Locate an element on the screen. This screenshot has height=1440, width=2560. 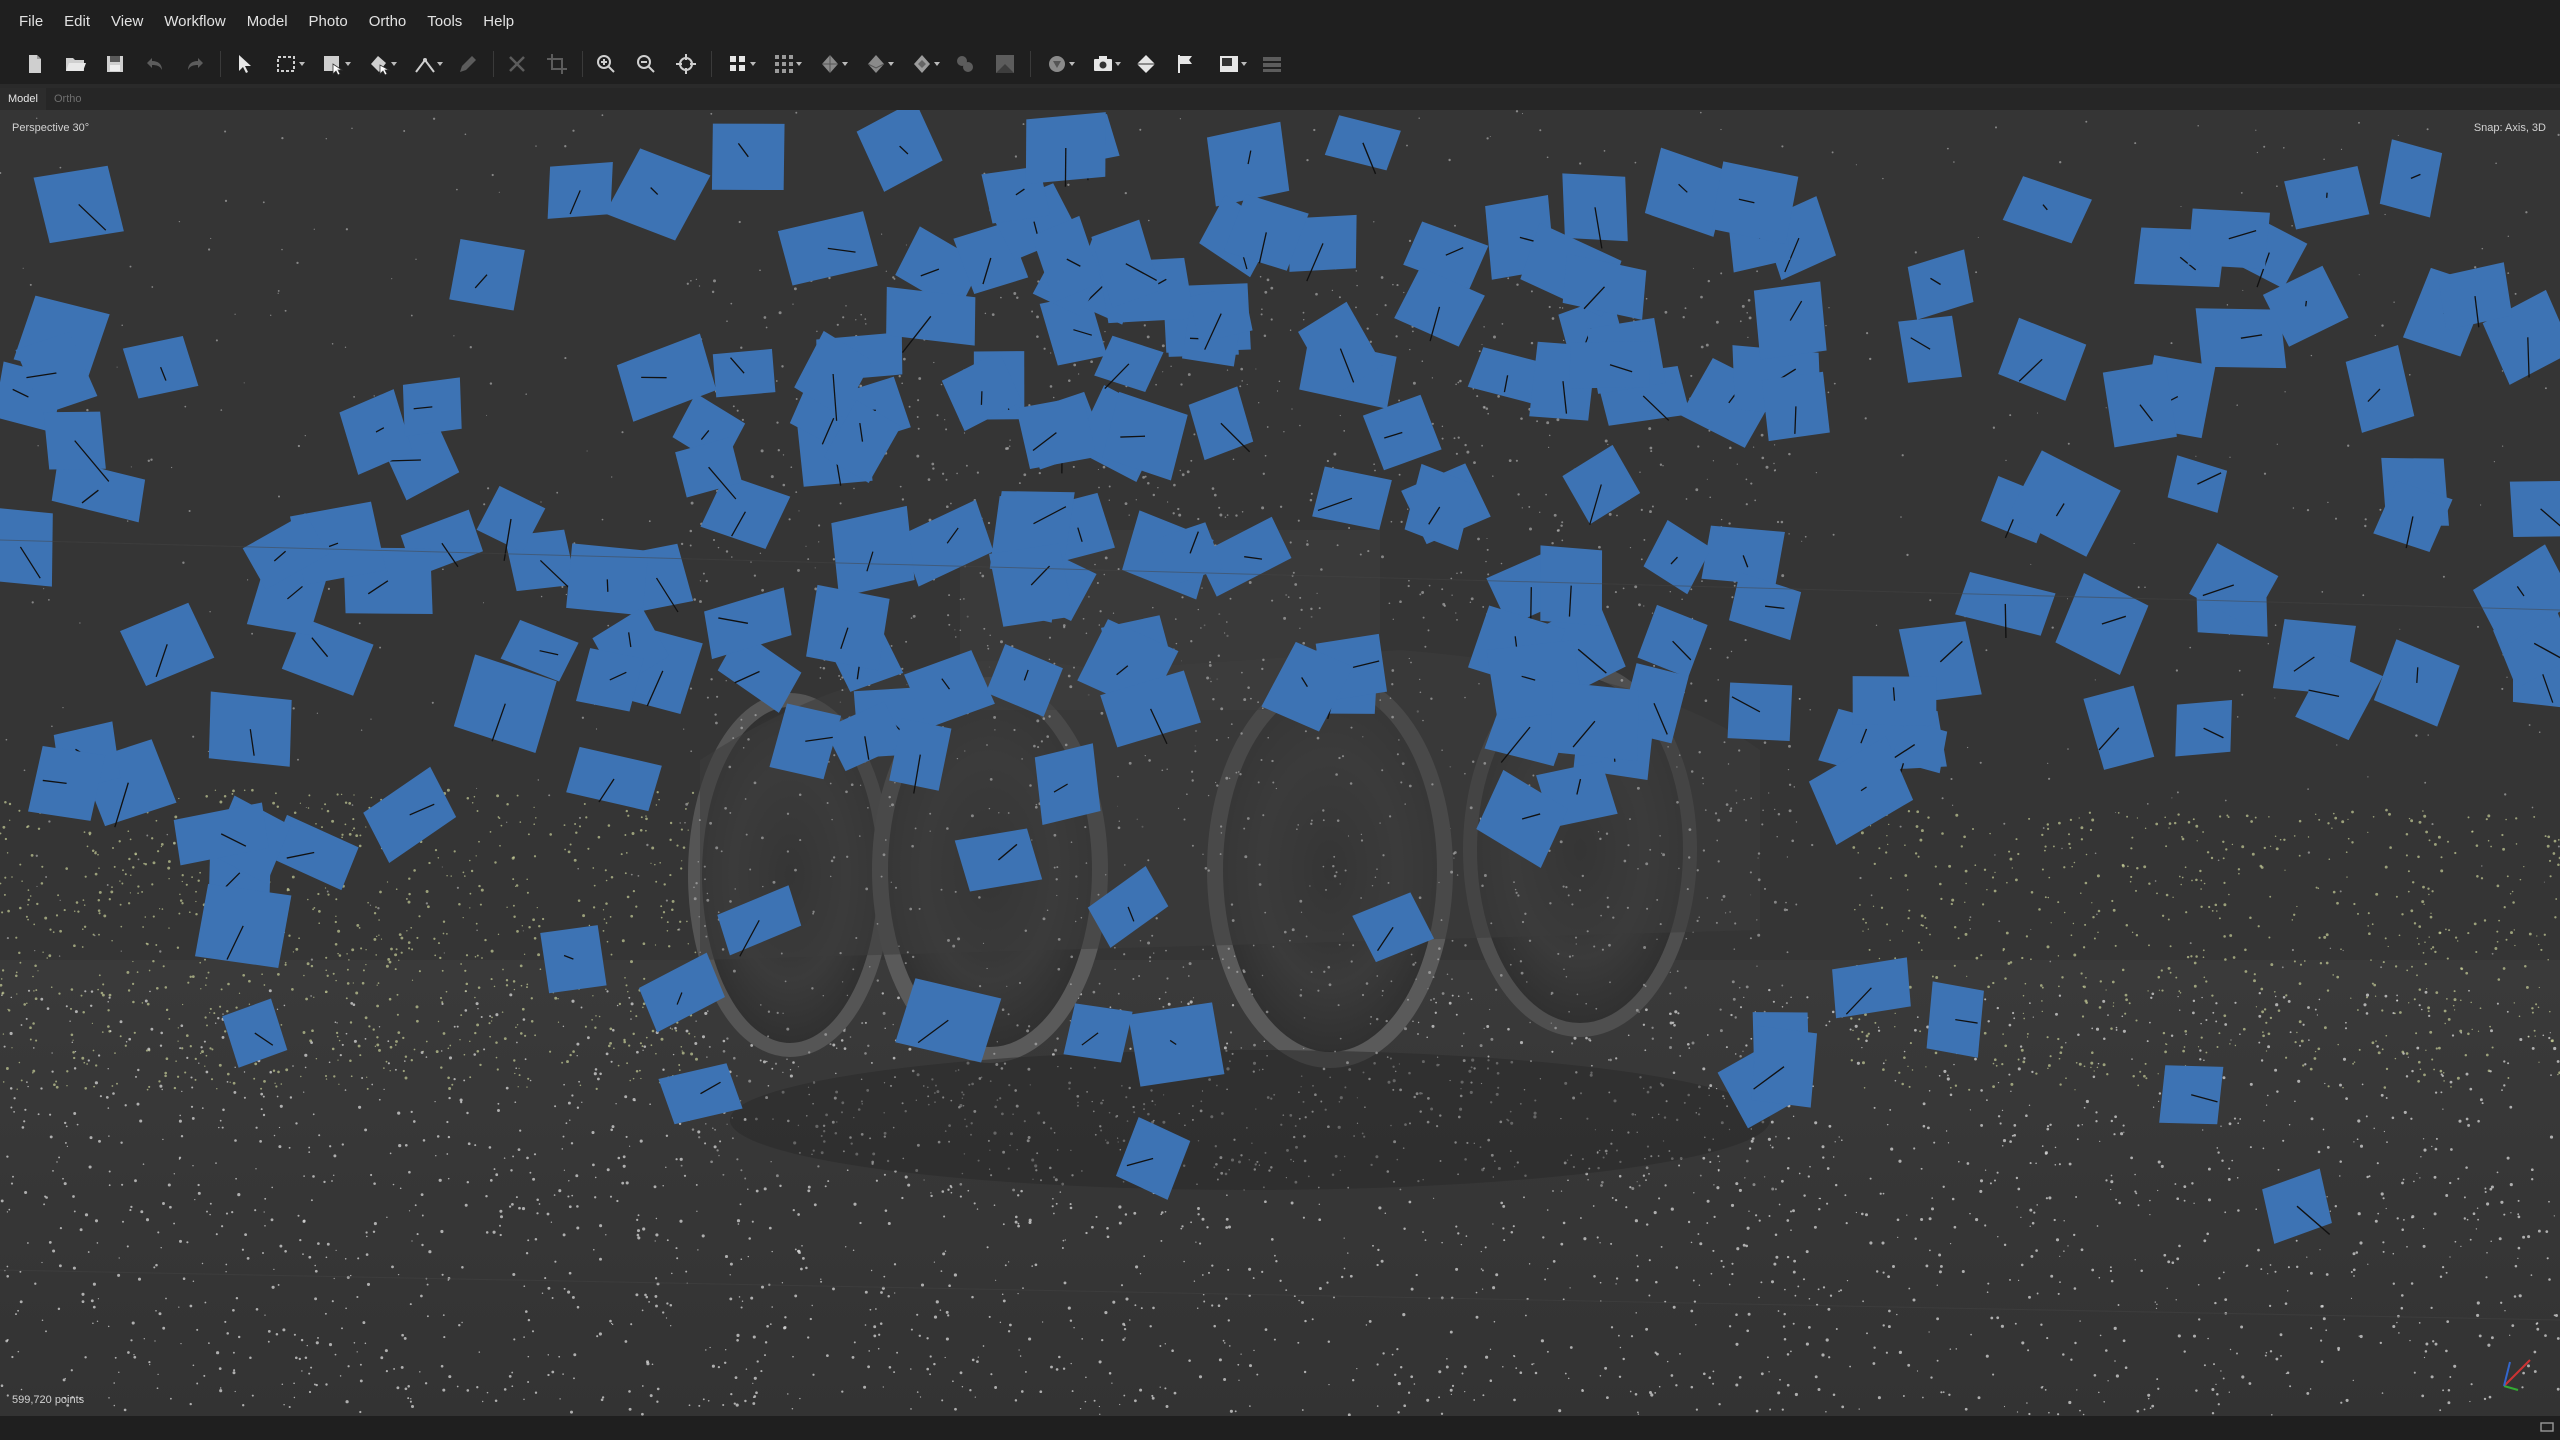
delete-icon is located at coordinates (517, 64).